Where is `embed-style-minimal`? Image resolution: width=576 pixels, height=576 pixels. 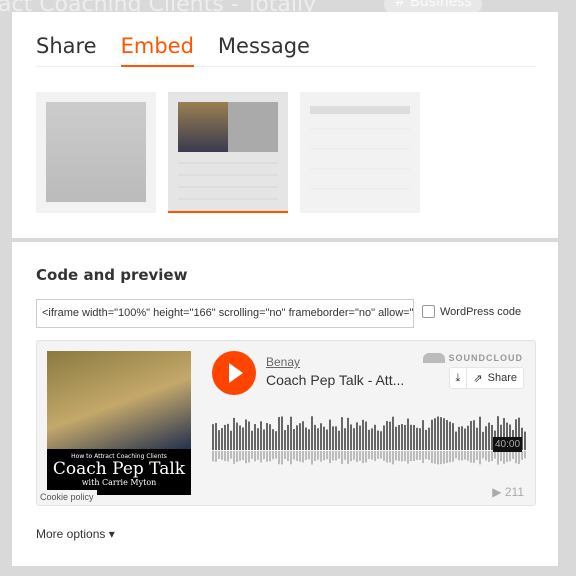
embed-style-minimal is located at coordinates (360, 152).